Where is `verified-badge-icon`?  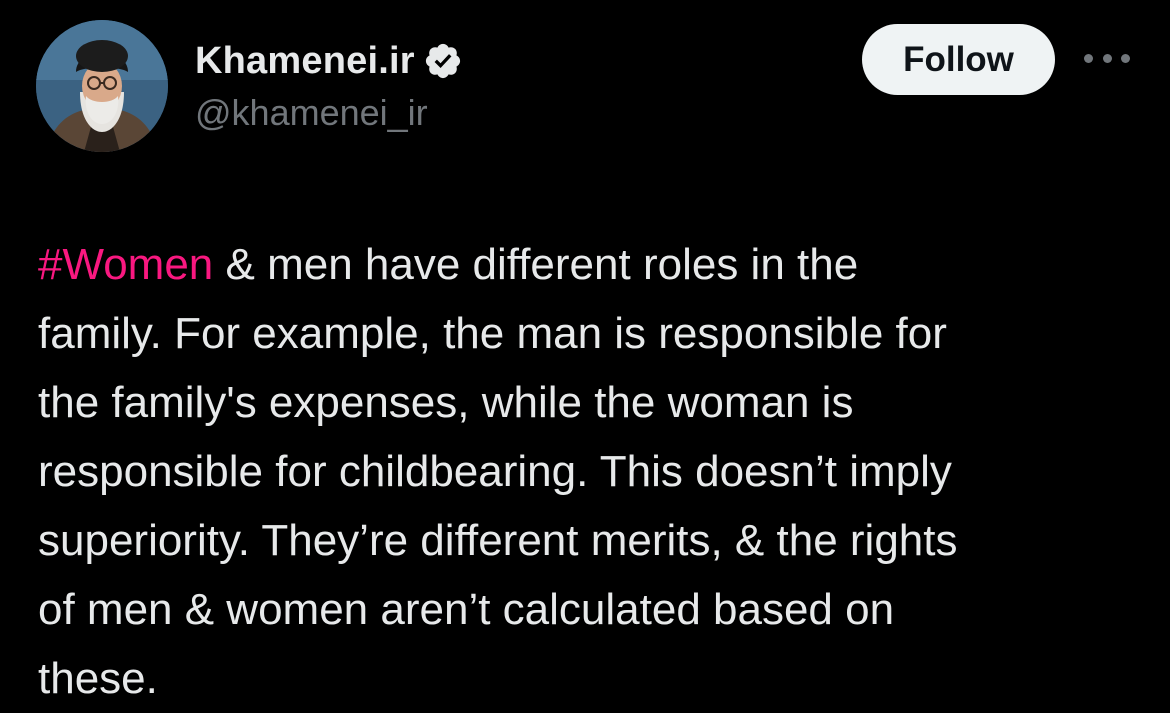 verified-badge-icon is located at coordinates (443, 61).